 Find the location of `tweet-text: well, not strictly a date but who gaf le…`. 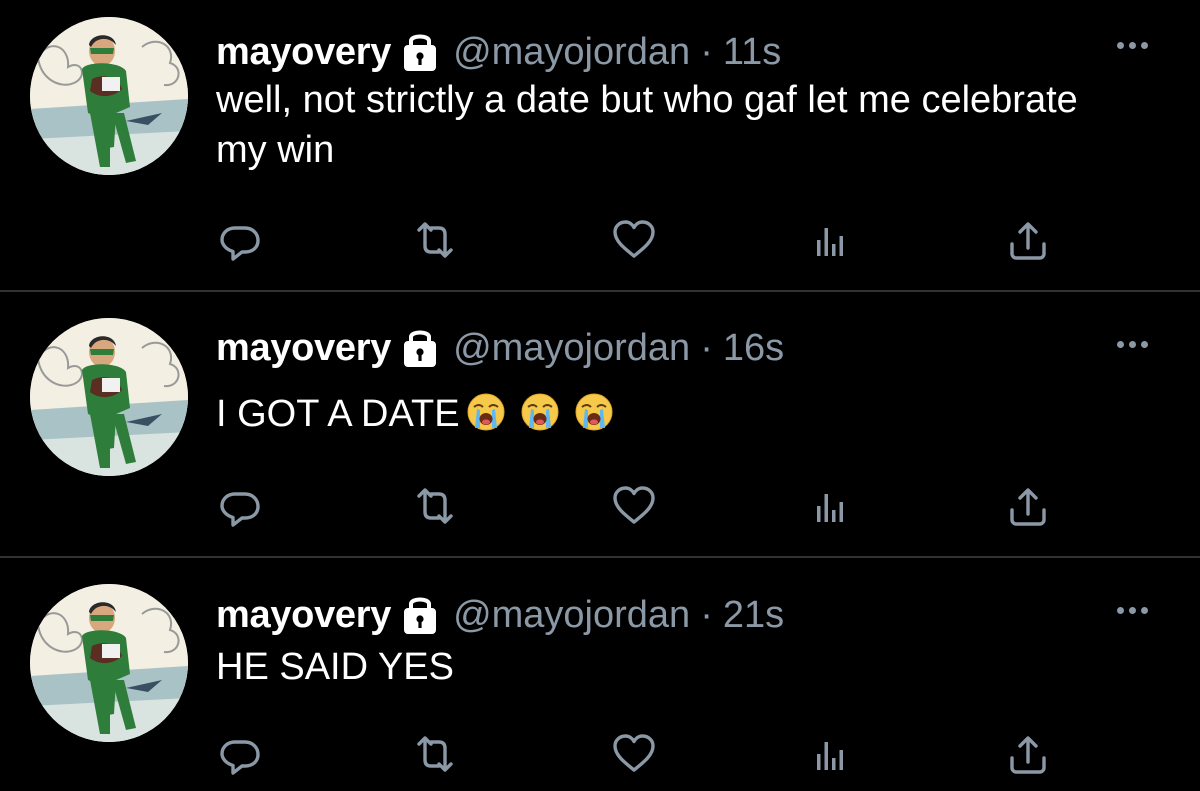

tweet-text: well, not strictly a date but who gaf le… is located at coordinates (647, 125).